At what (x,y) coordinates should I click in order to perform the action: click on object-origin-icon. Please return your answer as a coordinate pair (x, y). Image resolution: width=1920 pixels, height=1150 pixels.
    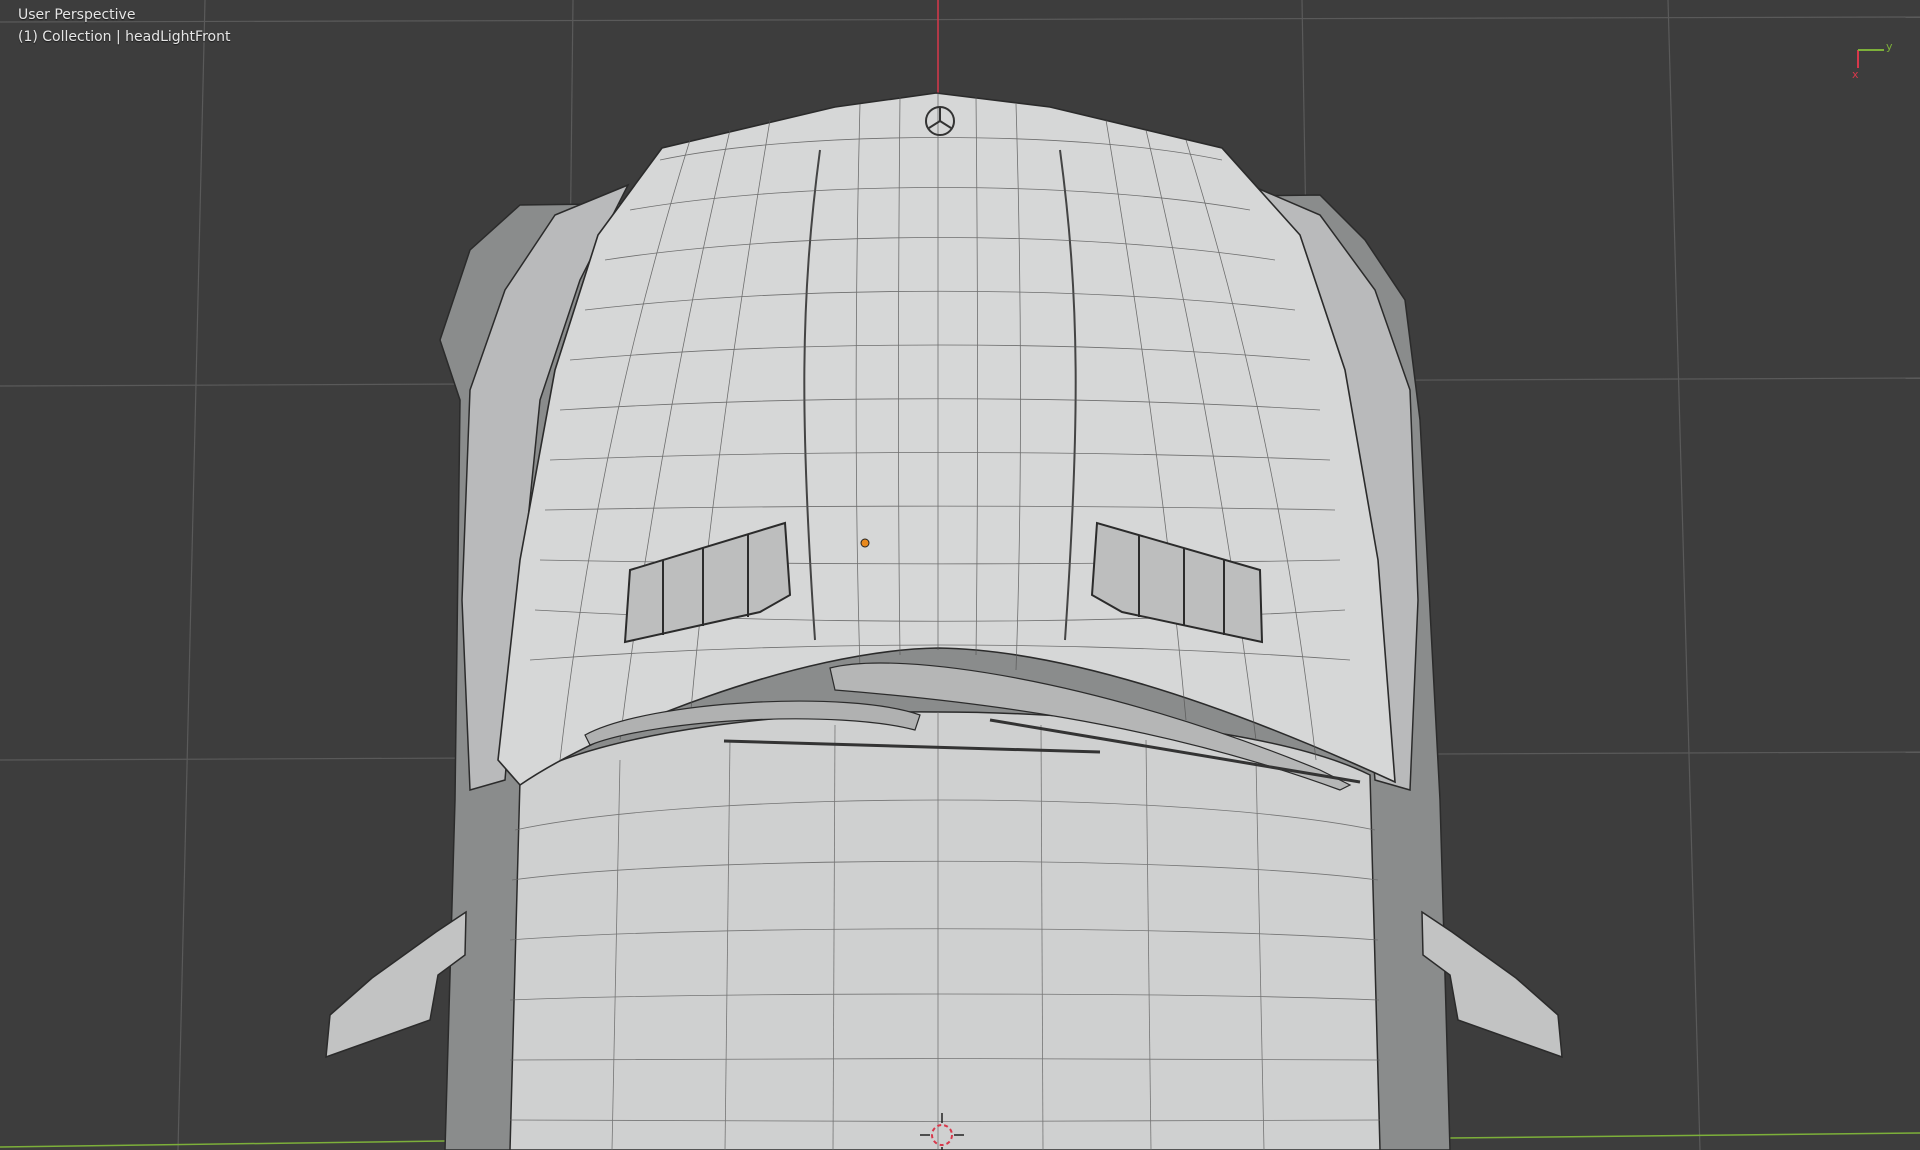
    Looking at the image, I should click on (865, 543).